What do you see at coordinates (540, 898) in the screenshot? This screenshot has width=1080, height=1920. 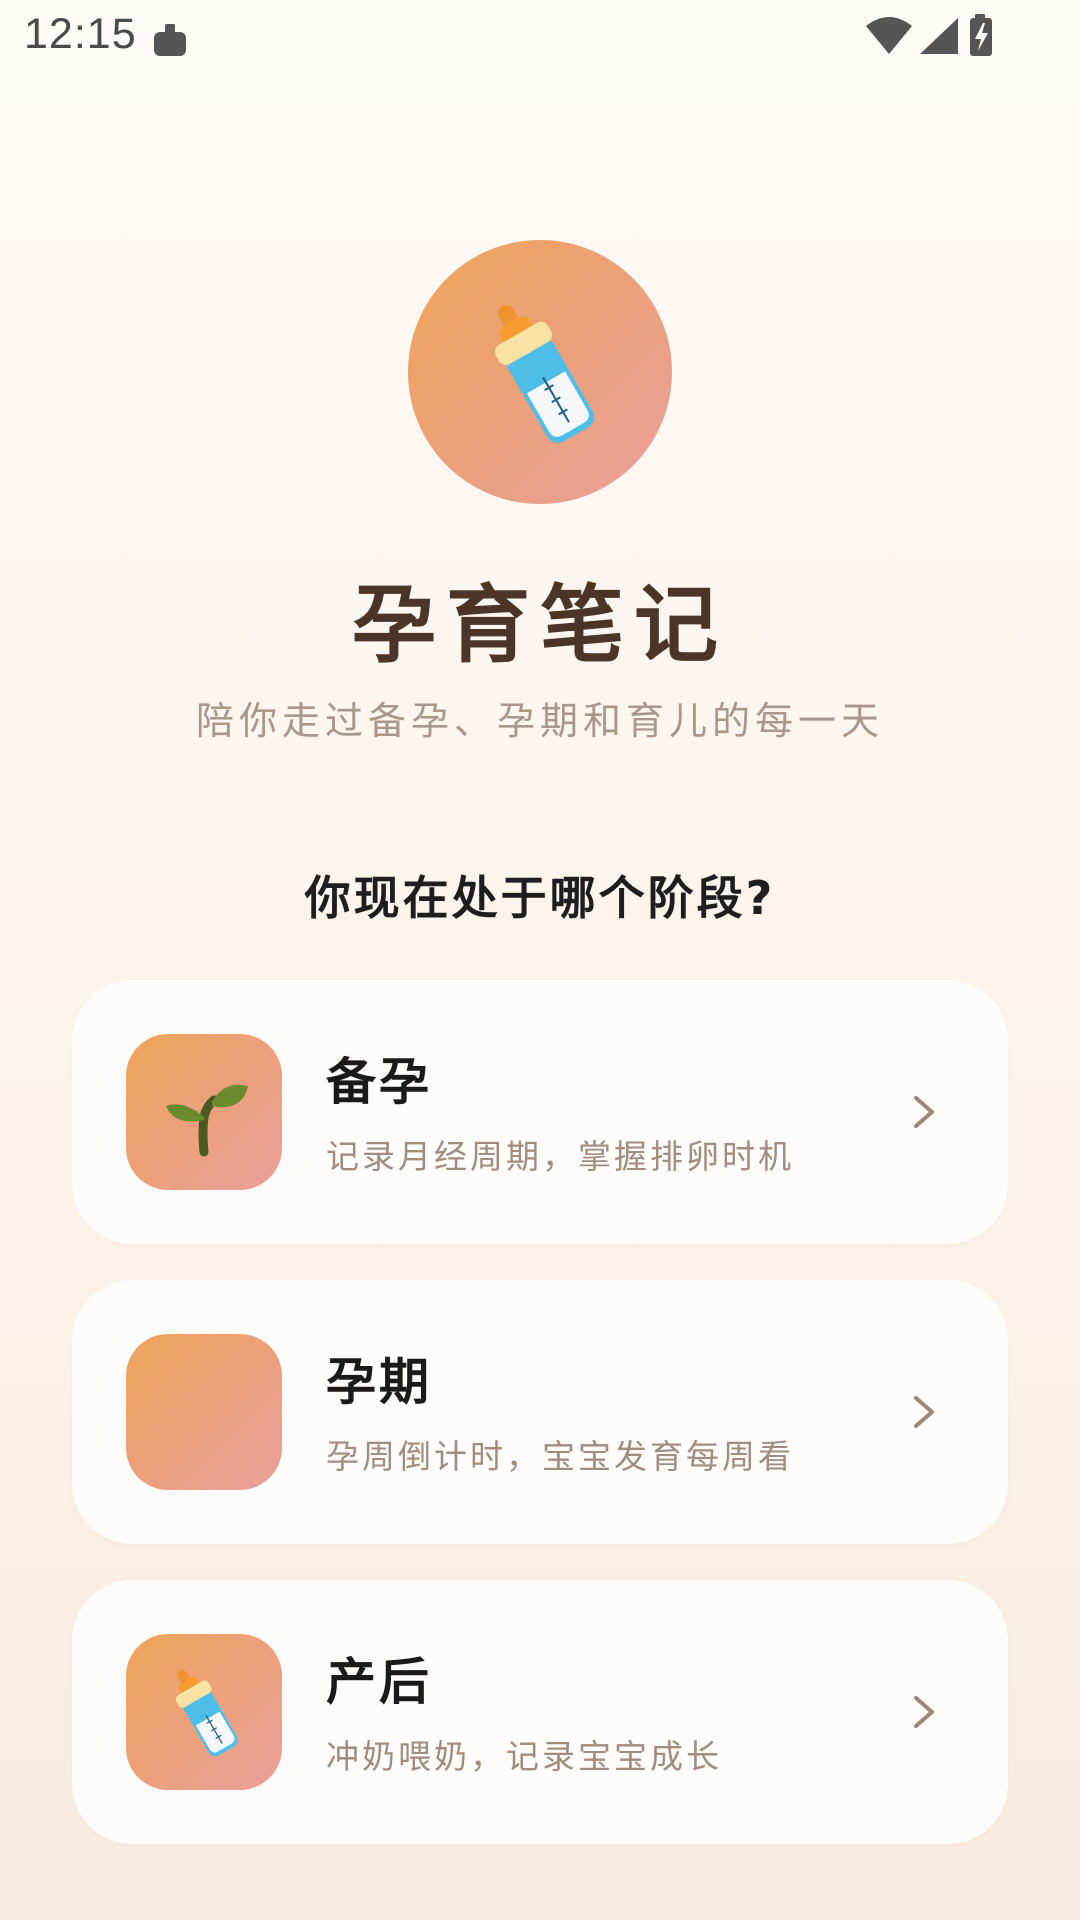 I see `stage-question: 你现在处于哪个阶段?` at bounding box center [540, 898].